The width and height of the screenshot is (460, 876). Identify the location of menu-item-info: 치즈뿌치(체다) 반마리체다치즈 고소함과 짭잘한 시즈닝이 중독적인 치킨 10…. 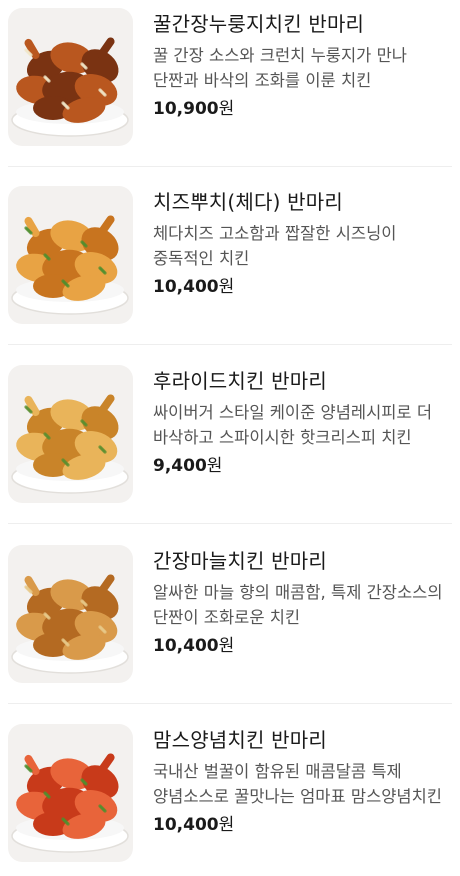
(303, 243).